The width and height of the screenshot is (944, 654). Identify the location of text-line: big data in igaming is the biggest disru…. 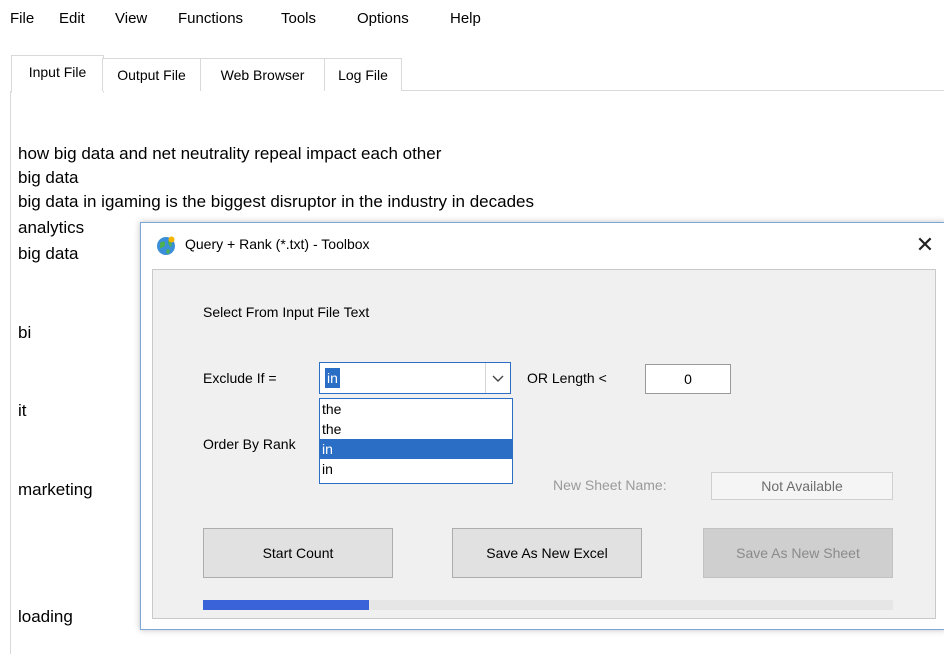
(276, 201).